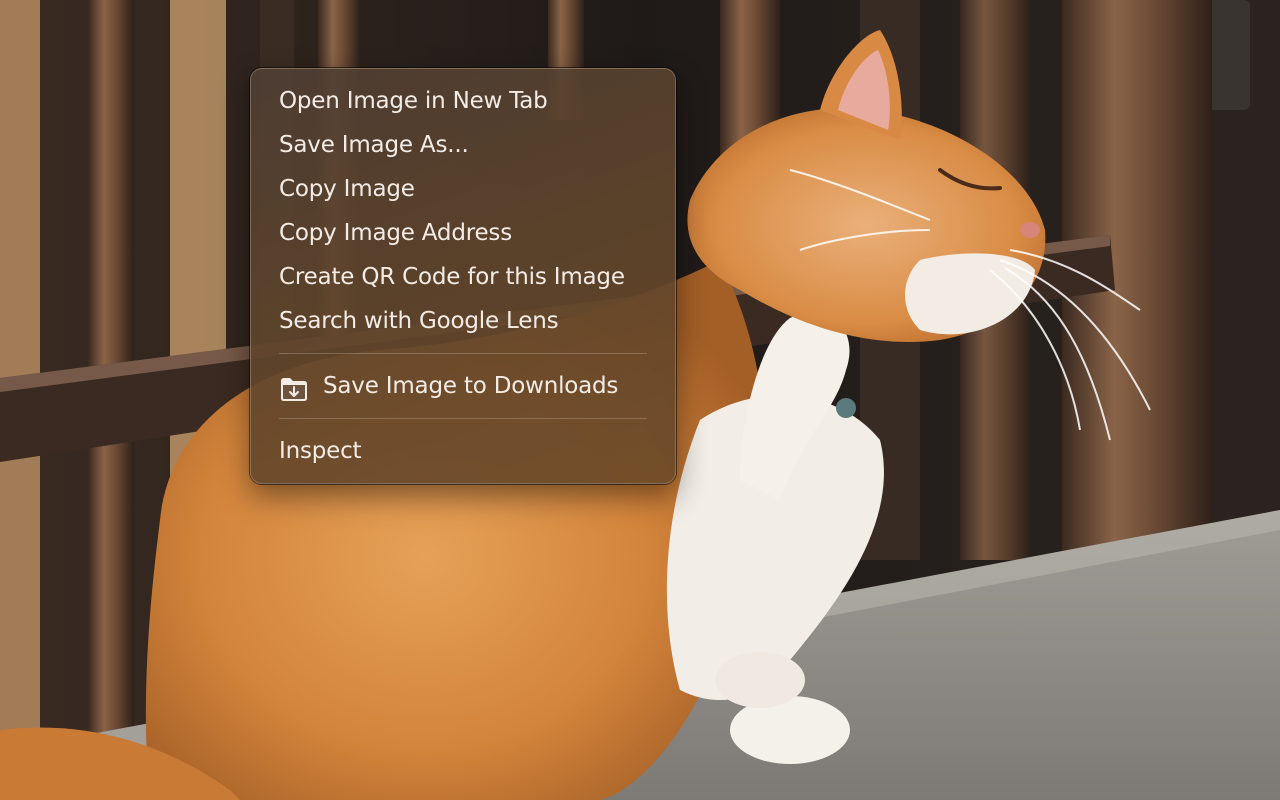 The height and width of the screenshot is (800, 1280). Describe the element at coordinates (463, 233) in the screenshot. I see `menu-item-copy-image-address: Copy Image Address` at that location.